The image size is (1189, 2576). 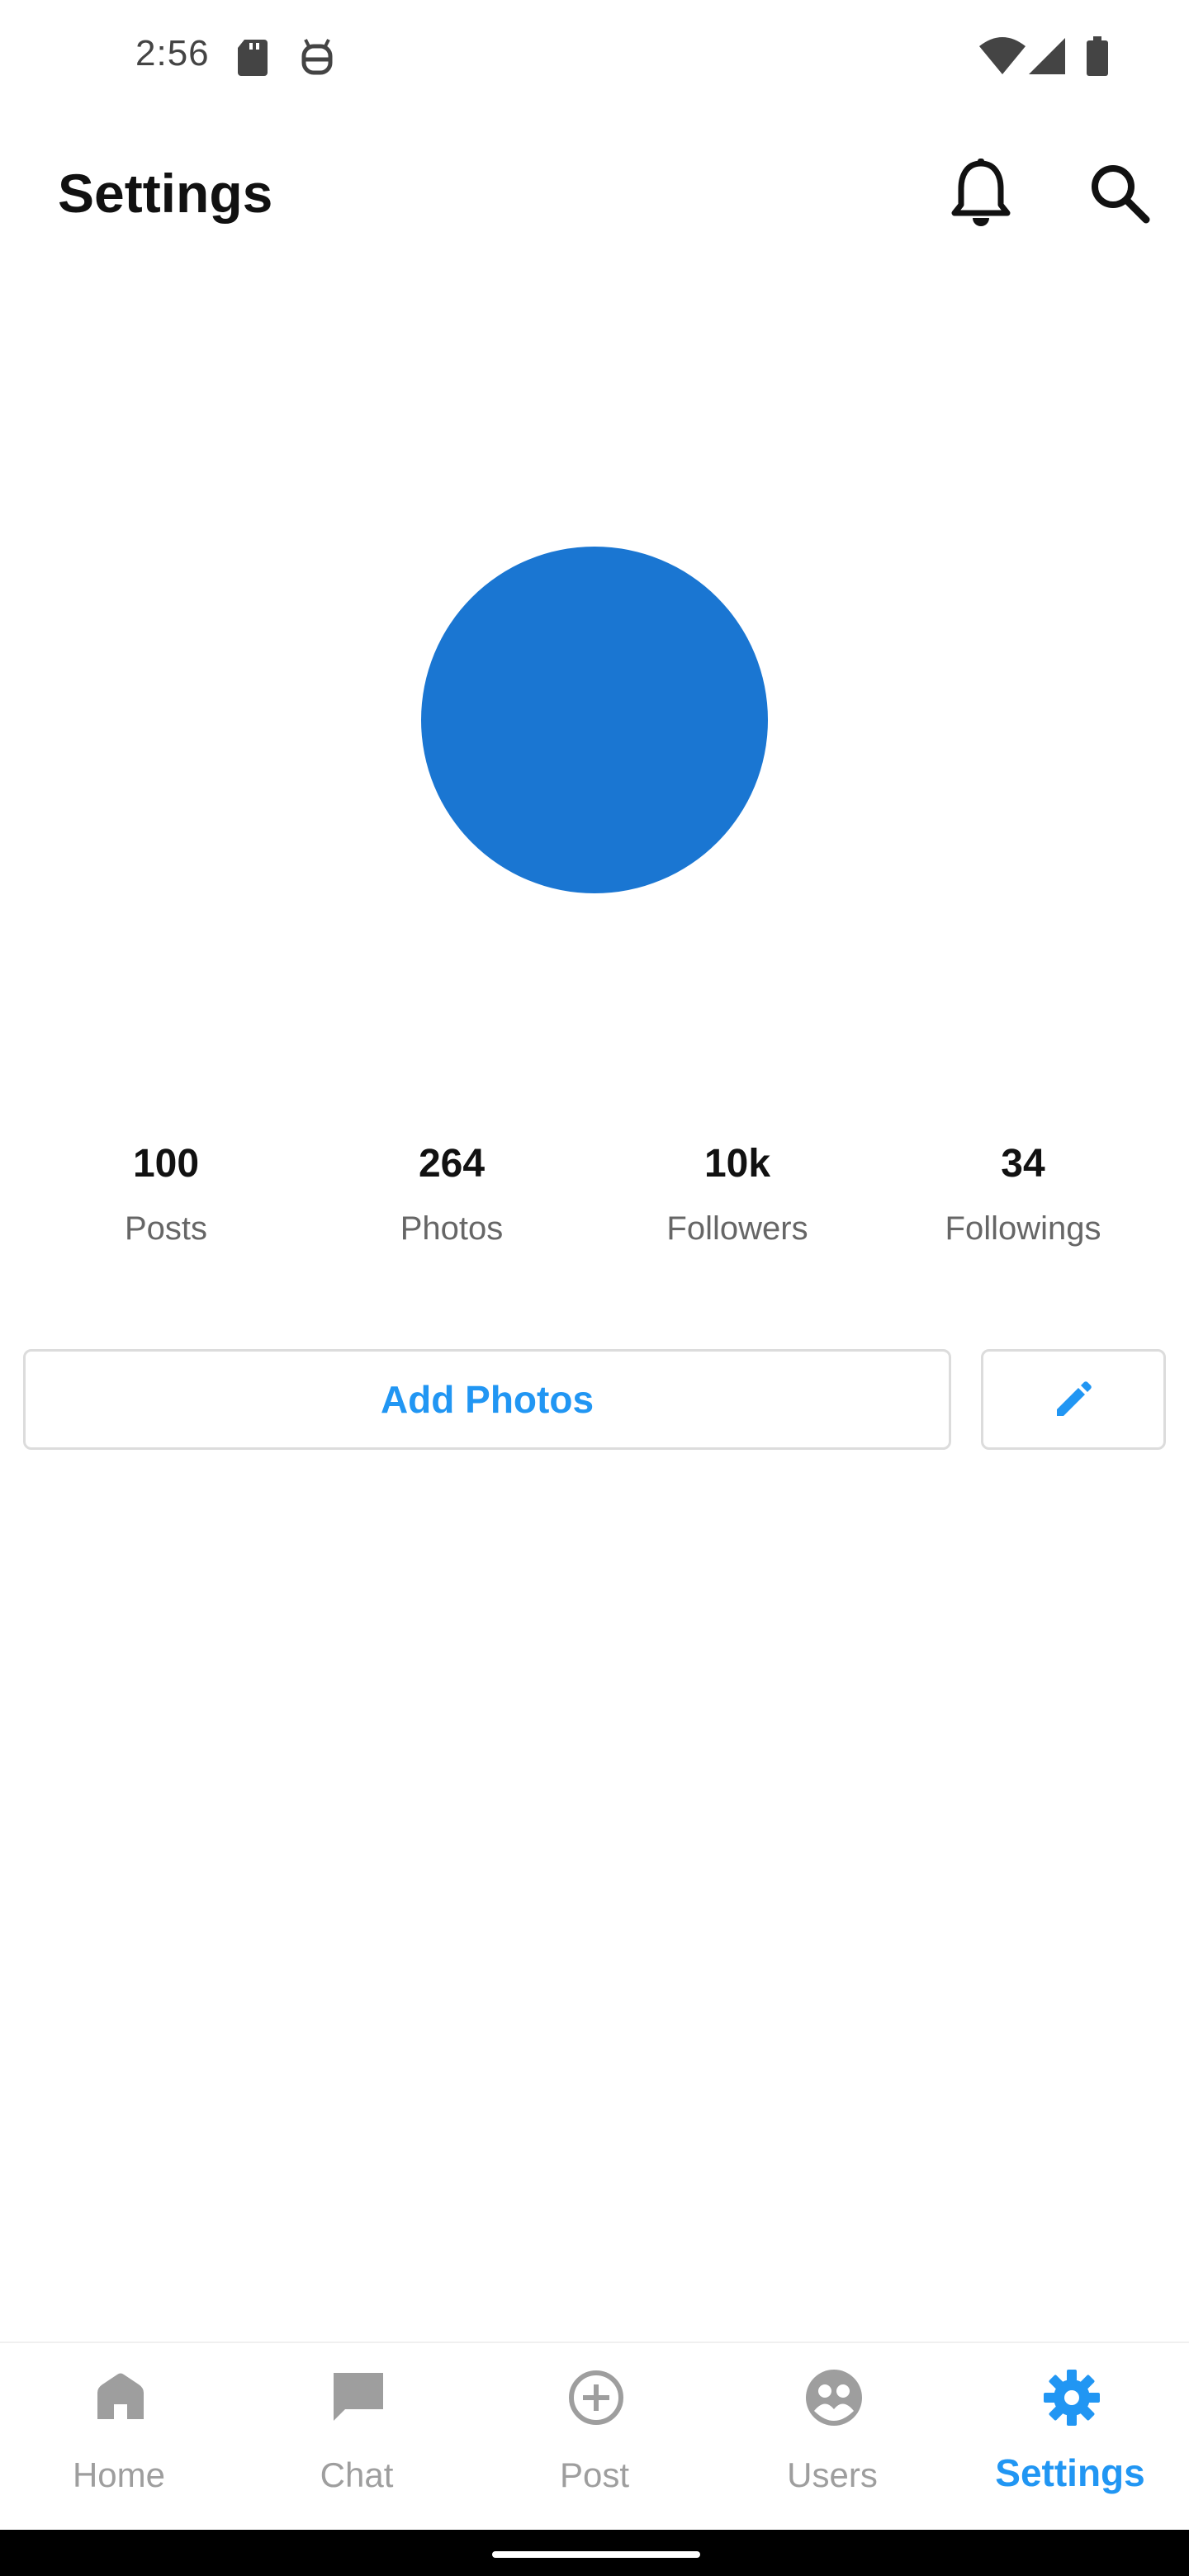 What do you see at coordinates (832, 2474) in the screenshot?
I see `nav-label: Users` at bounding box center [832, 2474].